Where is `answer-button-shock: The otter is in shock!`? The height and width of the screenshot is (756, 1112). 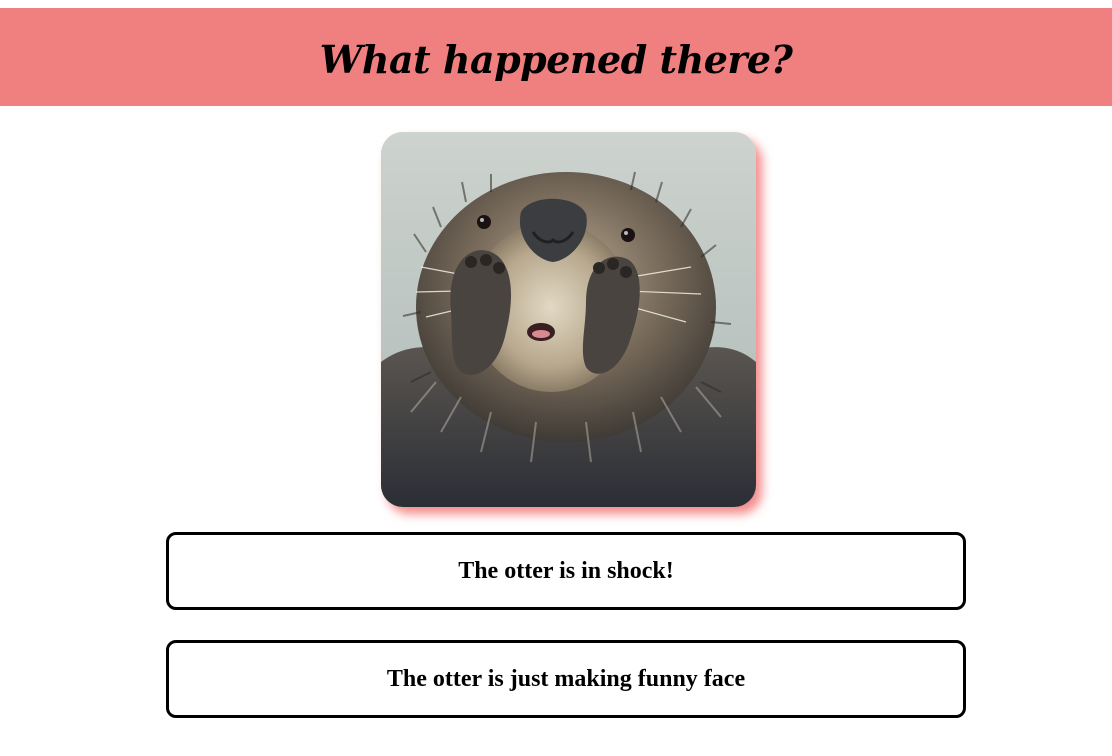
answer-button-shock: The otter is in shock! is located at coordinates (566, 571).